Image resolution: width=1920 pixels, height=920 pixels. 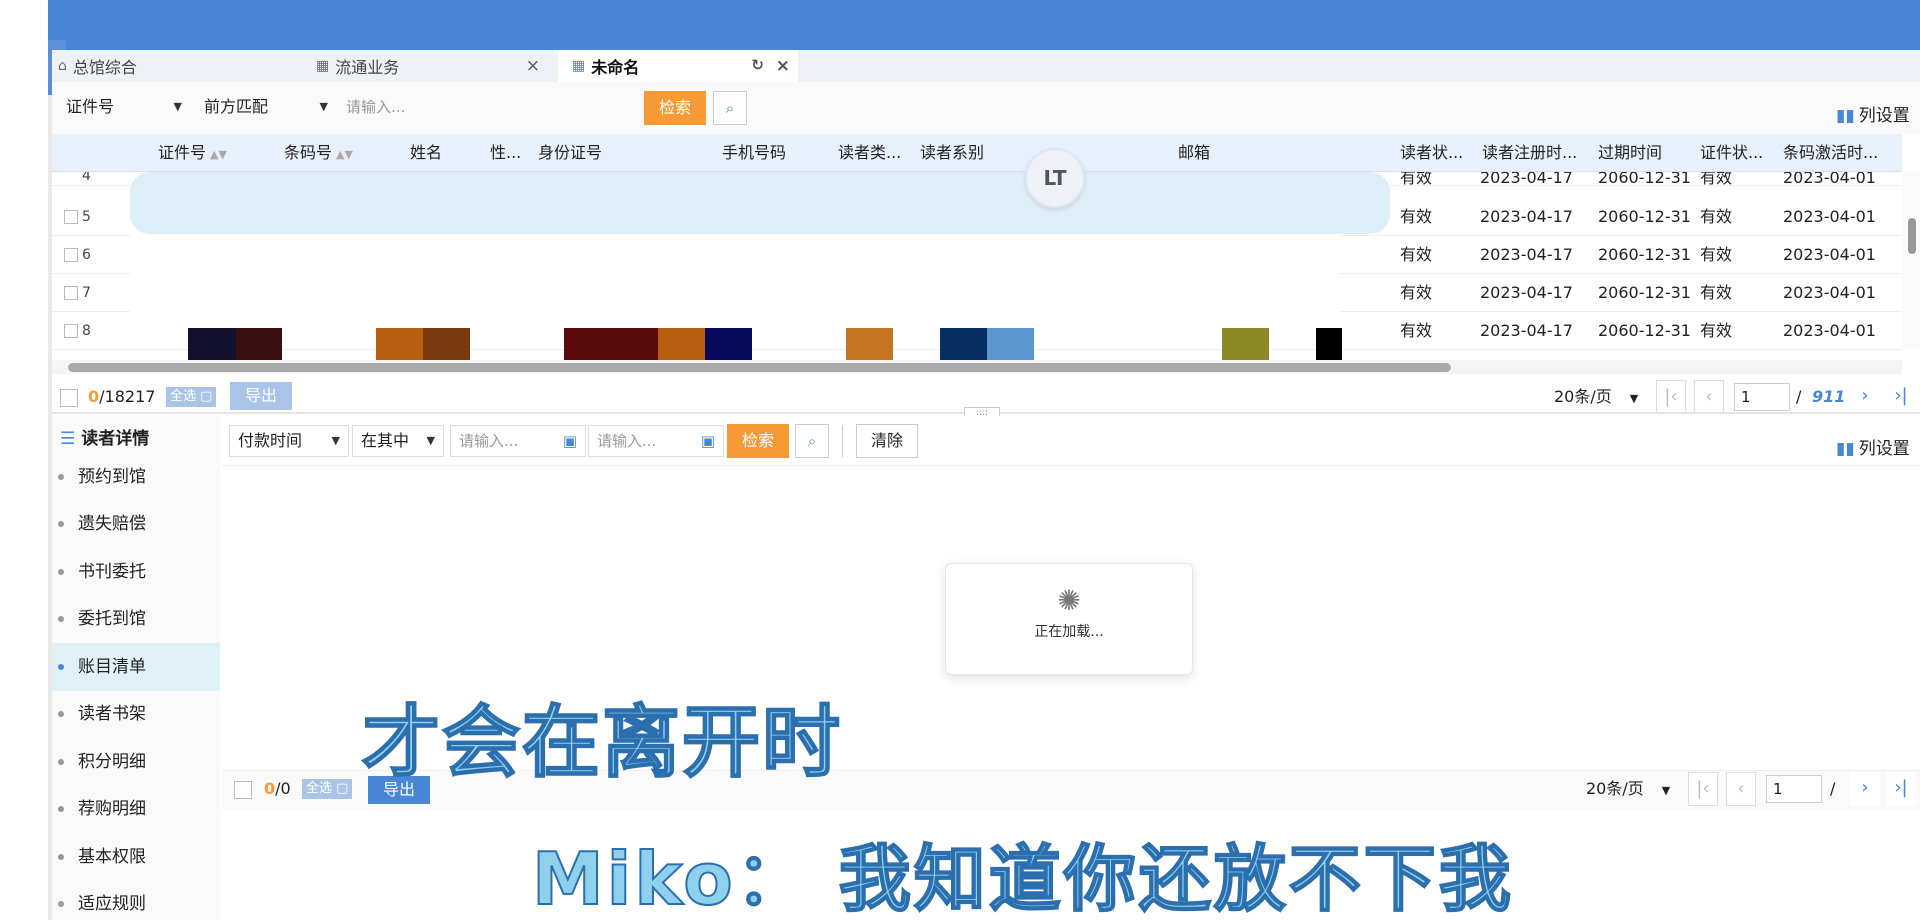 What do you see at coordinates (136, 809) in the screenshot?
I see `sidebar-item: 荐购明细` at bounding box center [136, 809].